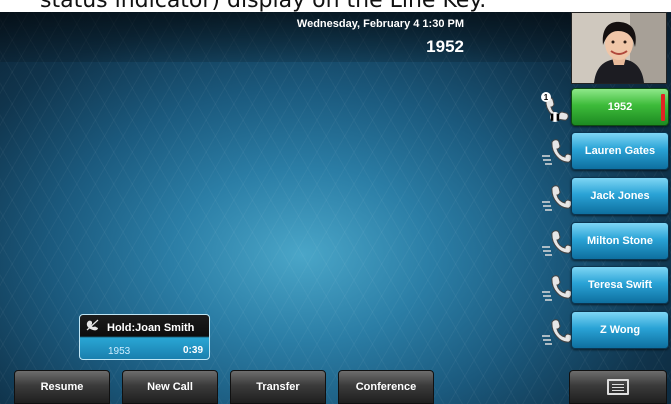 This screenshot has width=671, height=404. I want to click on line-key-jack-jones: Jack Jones, so click(620, 196).